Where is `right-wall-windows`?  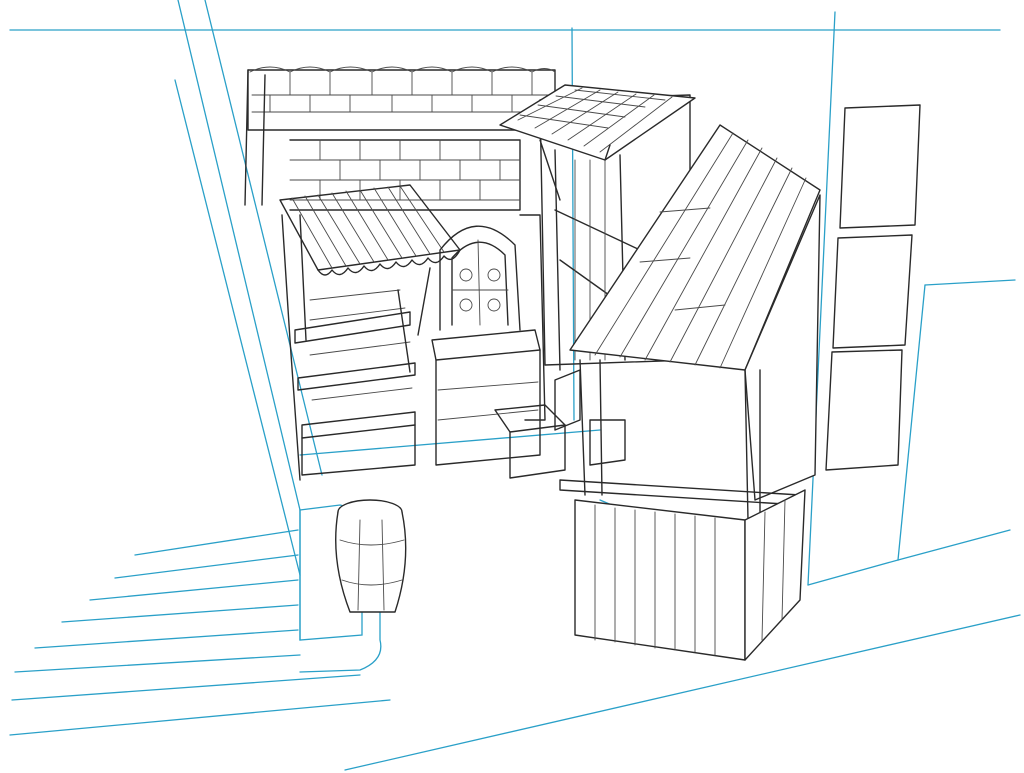
right-wall-windows is located at coordinates (873, 287).